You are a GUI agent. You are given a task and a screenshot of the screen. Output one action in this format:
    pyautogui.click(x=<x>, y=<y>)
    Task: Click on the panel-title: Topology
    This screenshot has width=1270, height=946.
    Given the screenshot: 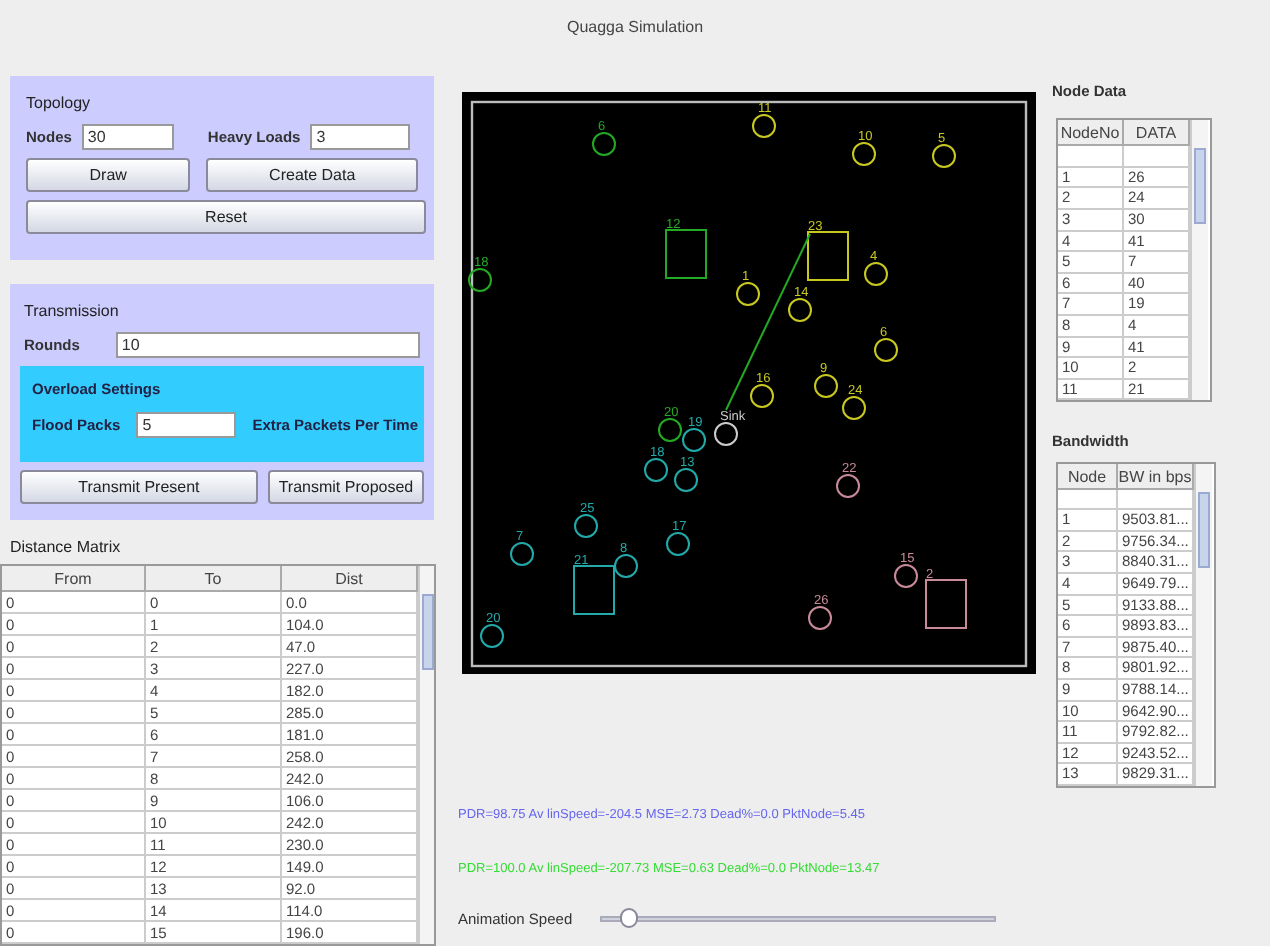 What is the action you would take?
    pyautogui.click(x=59, y=104)
    